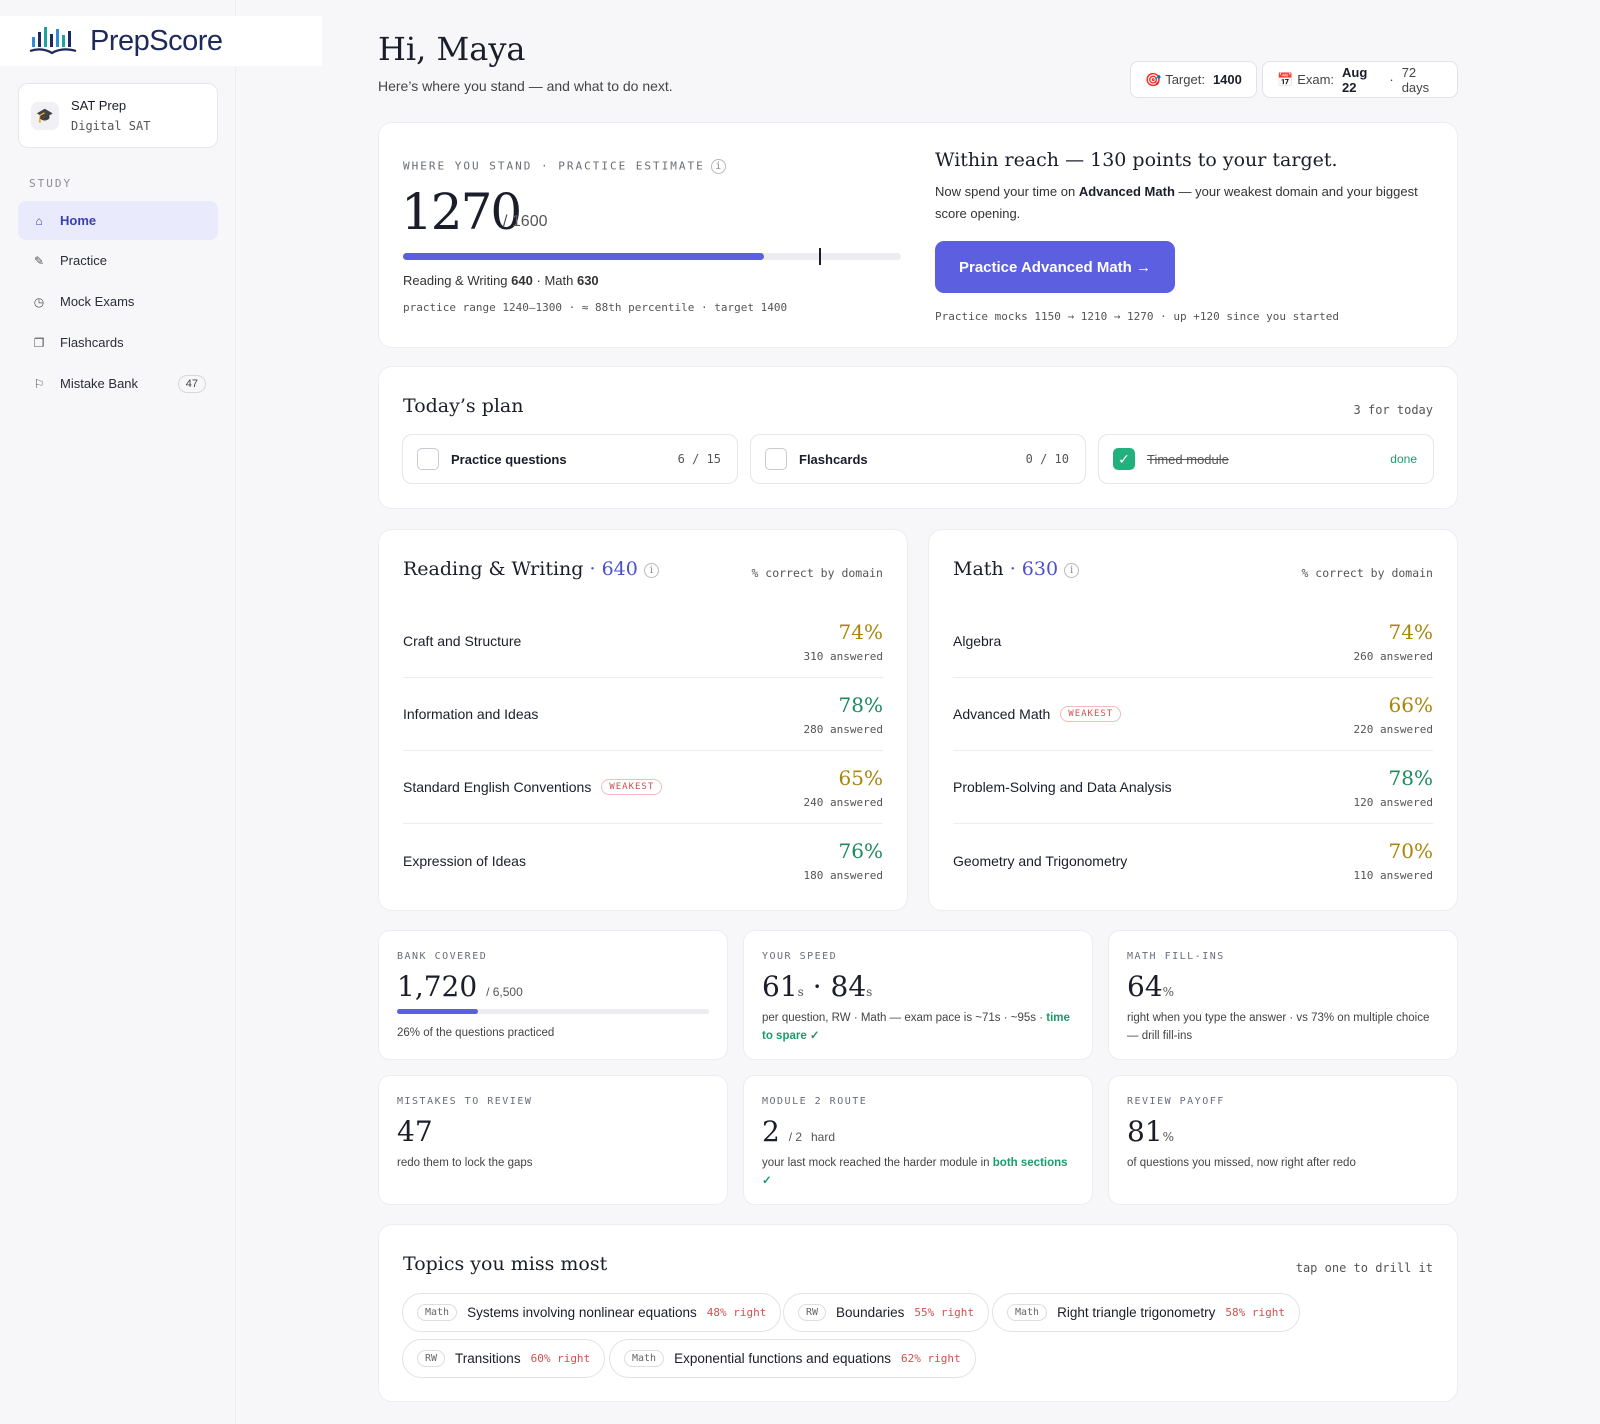  Describe the element at coordinates (1124, 459) in the screenshot. I see `check-icon: ✓` at that location.